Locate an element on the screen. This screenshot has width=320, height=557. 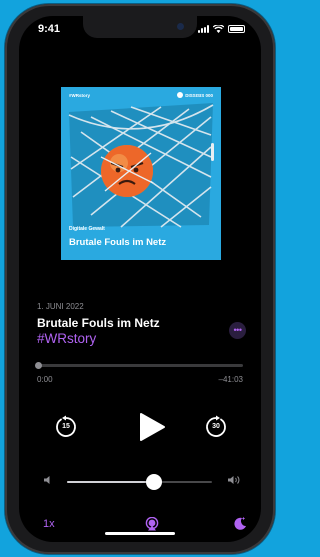
artwork-logo-text: DISSISIS 000 is located at coordinates (199, 95).